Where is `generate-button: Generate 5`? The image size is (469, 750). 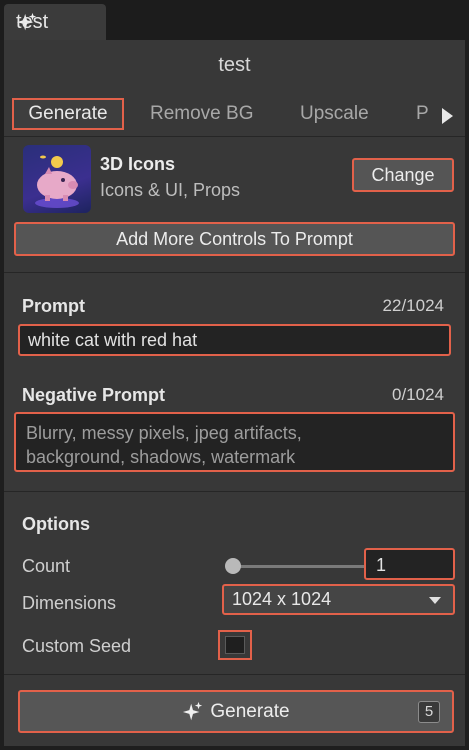 generate-button: Generate 5 is located at coordinates (236, 711).